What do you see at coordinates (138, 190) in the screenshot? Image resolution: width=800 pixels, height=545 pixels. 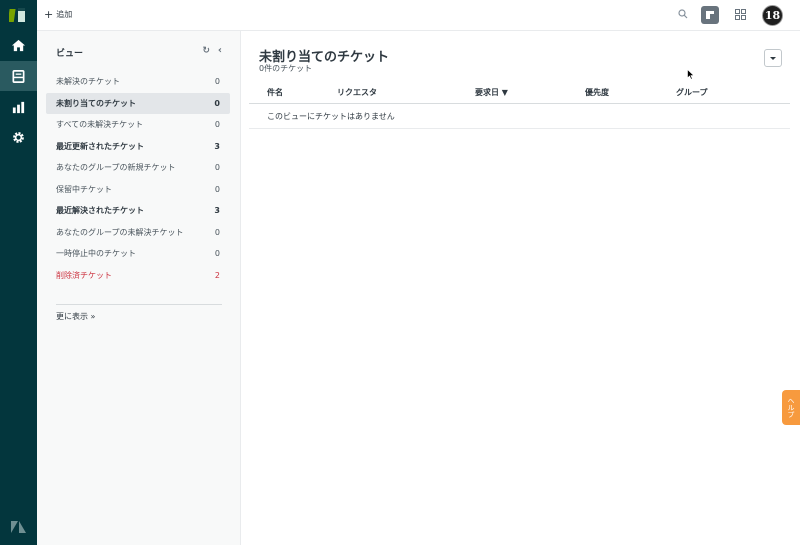 I see `view-item: 保留中チケット 0` at bounding box center [138, 190].